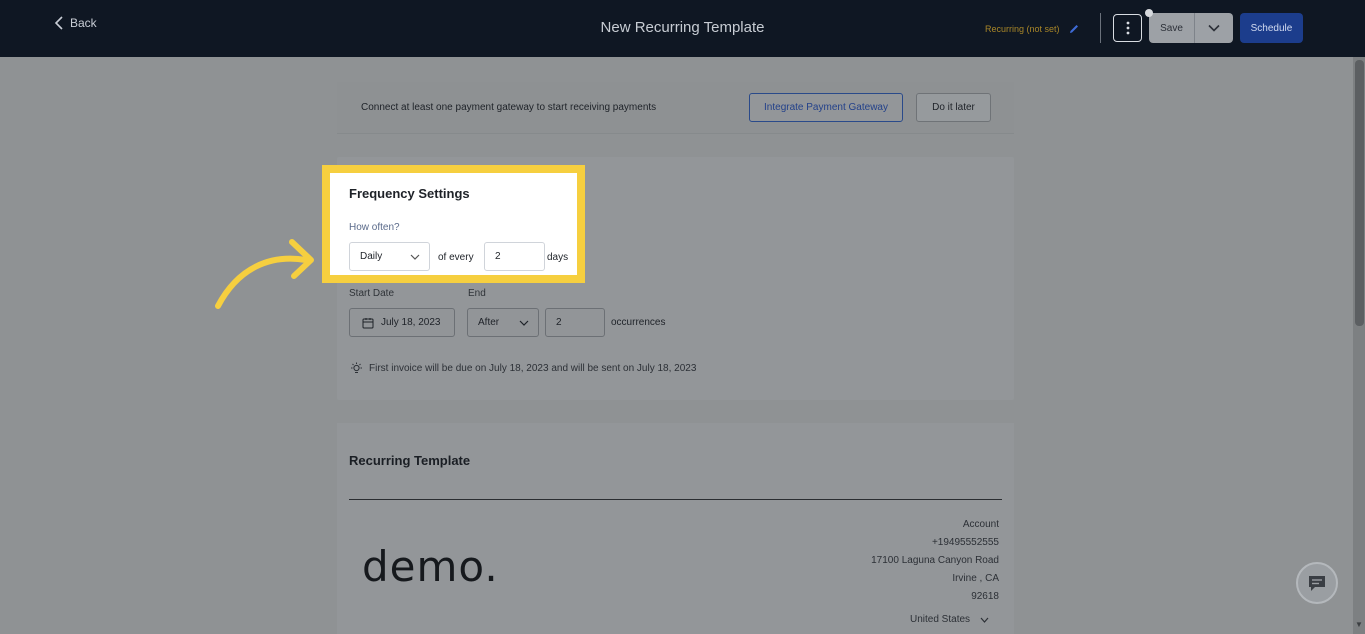  I want to click on recurring-template-title: Recurring Template, so click(410, 460).